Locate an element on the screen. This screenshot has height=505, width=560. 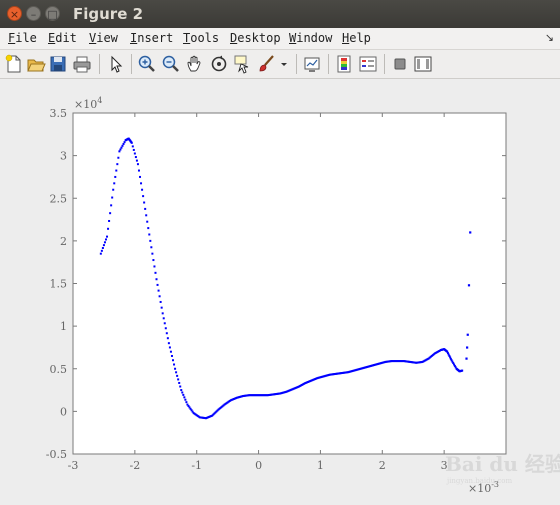
menu-overflow-icon: ↘ is located at coordinates (549, 37).